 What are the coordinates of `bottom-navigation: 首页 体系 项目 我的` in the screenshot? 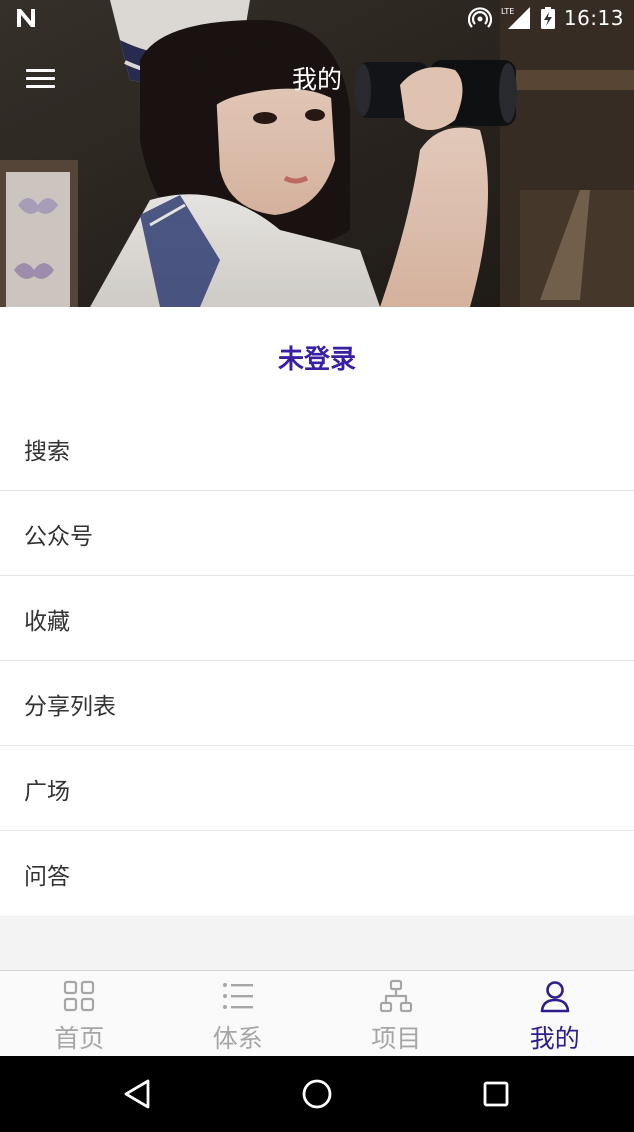 It's located at (317, 1013).